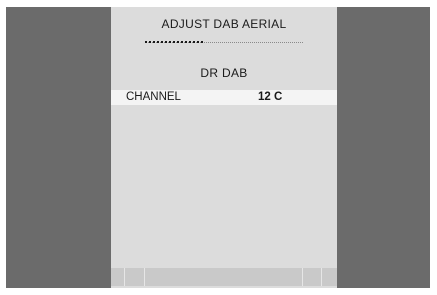 The height and width of the screenshot is (295, 437). I want to click on menu-row-channel: CHANNEL 12 C, so click(224, 97).